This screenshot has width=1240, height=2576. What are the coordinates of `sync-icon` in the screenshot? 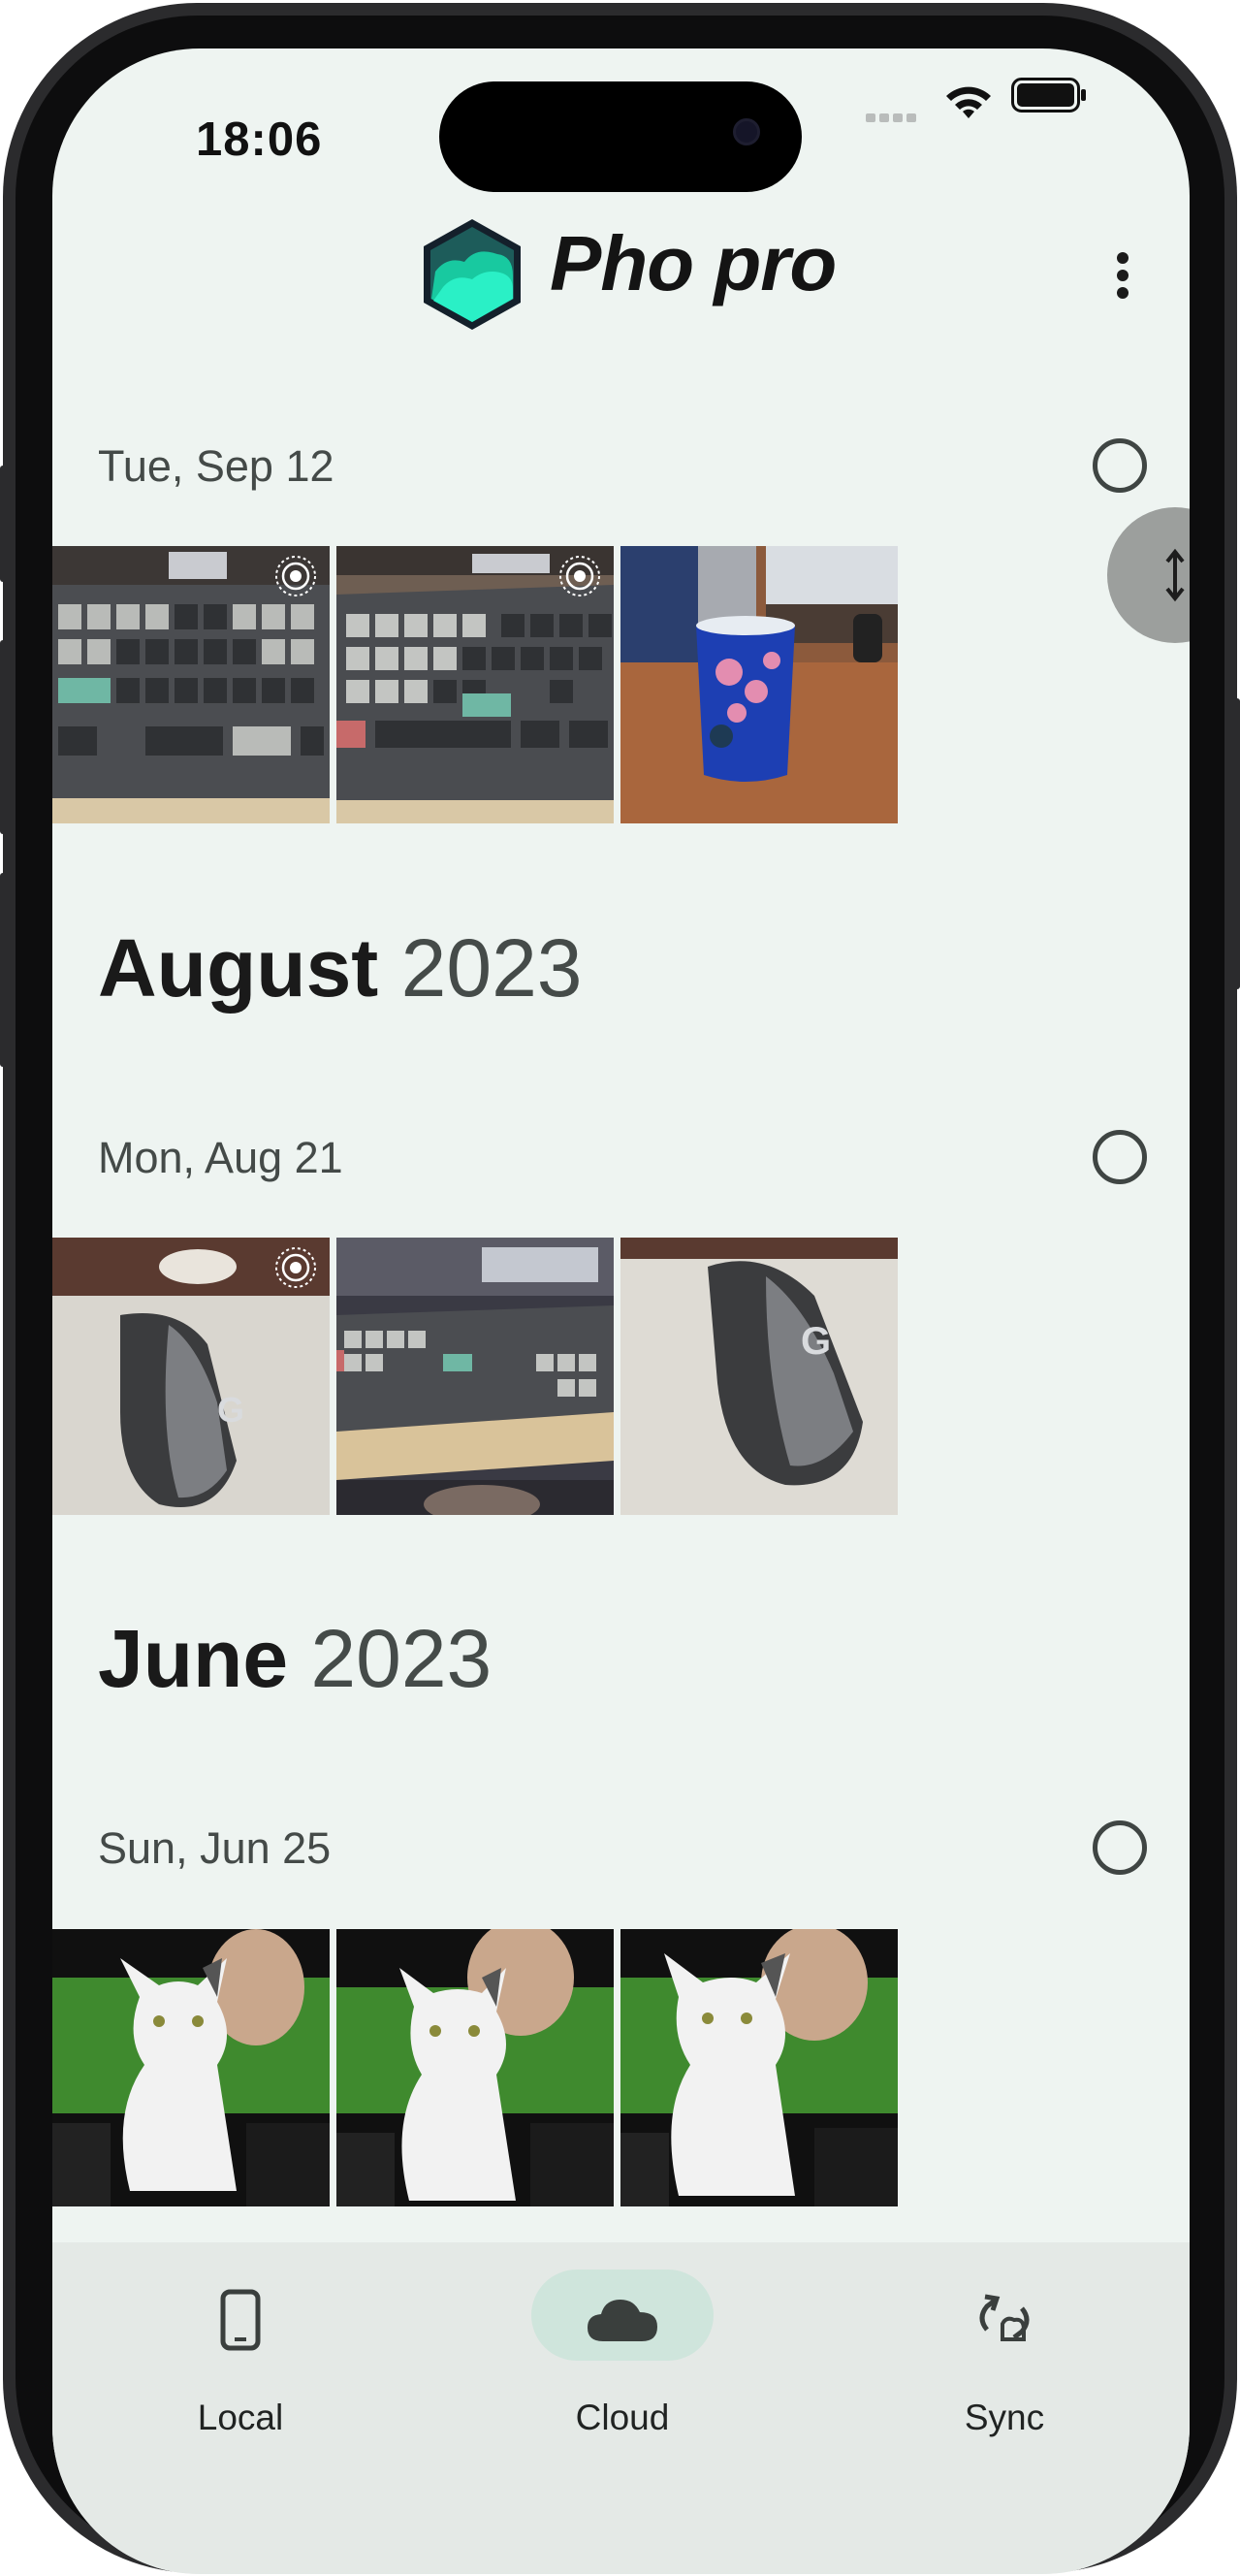 It's located at (1004, 2317).